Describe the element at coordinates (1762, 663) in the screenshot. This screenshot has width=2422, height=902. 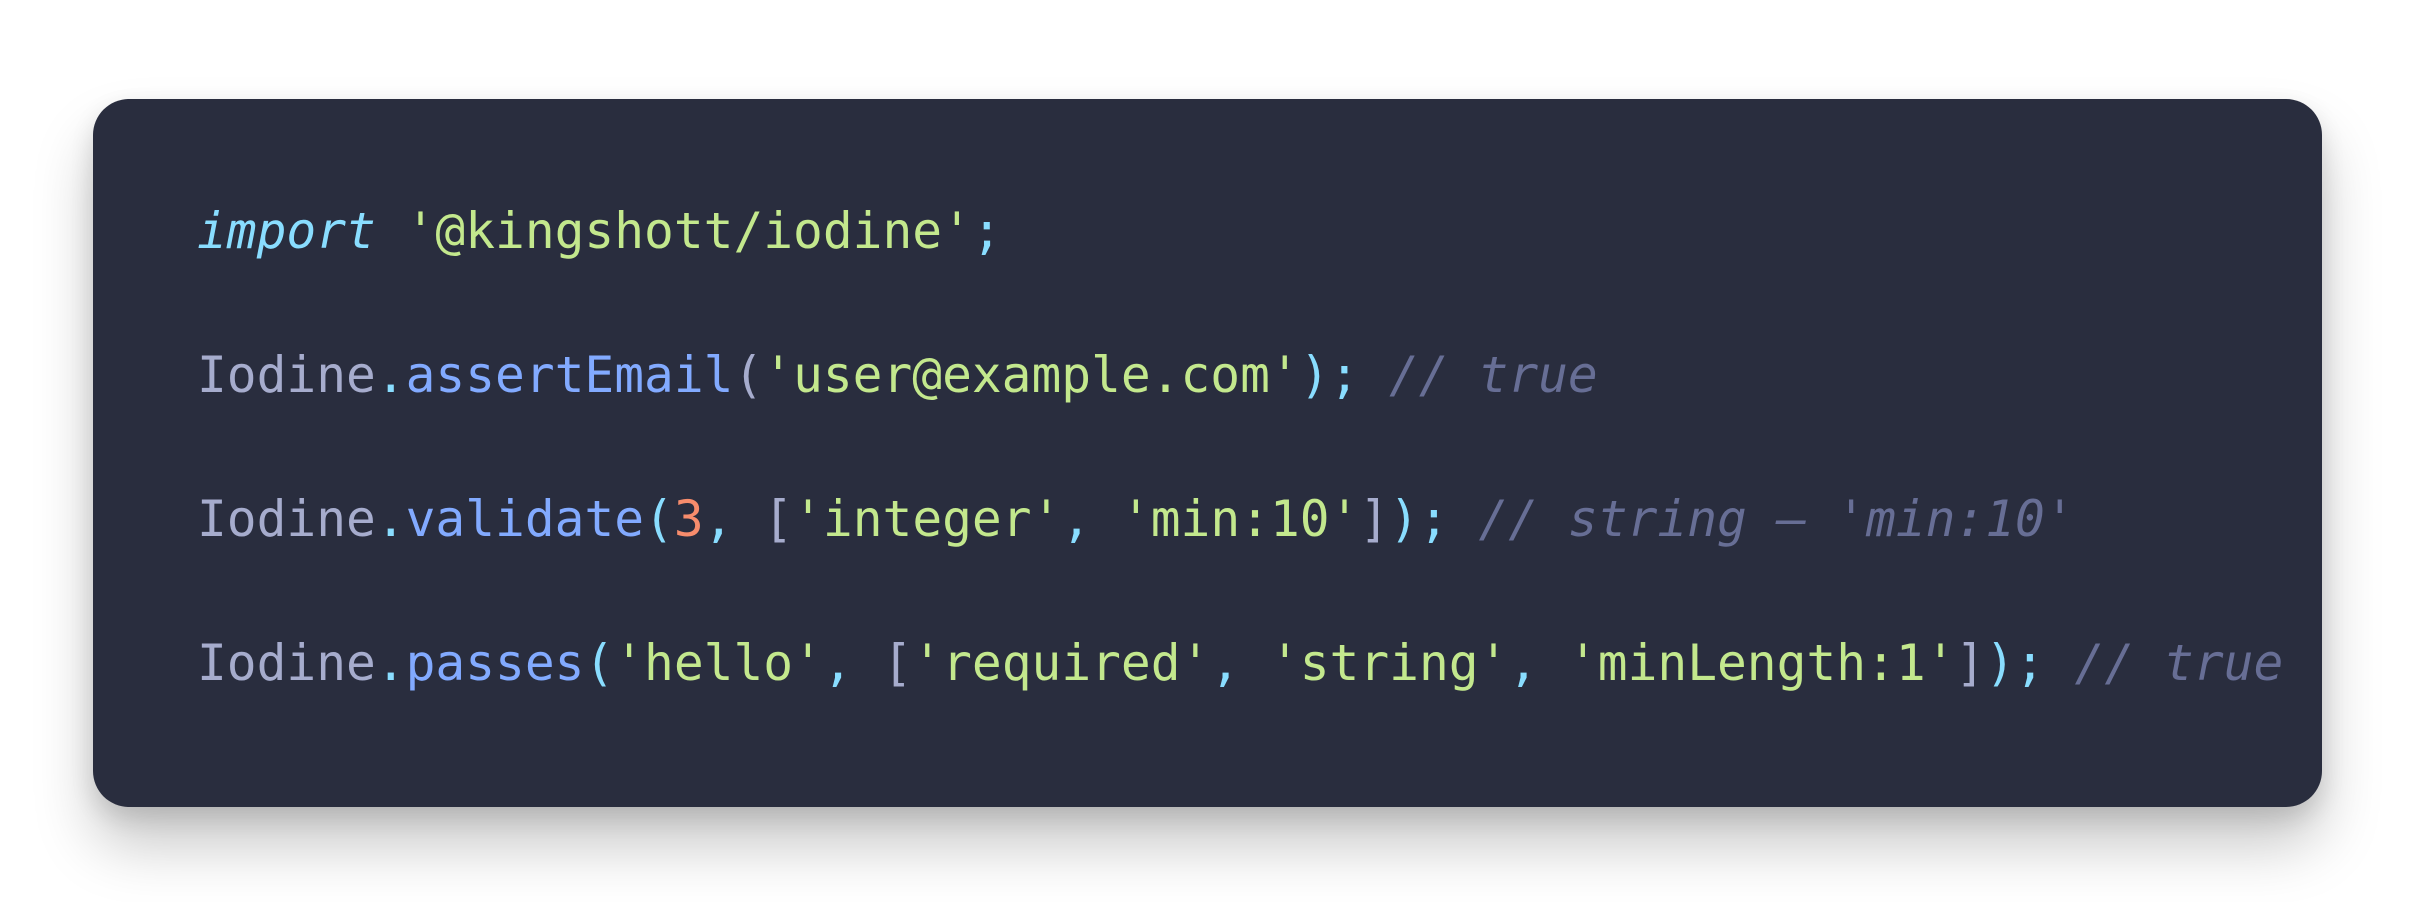
I see `rule-string: 'minLength:1'` at that location.